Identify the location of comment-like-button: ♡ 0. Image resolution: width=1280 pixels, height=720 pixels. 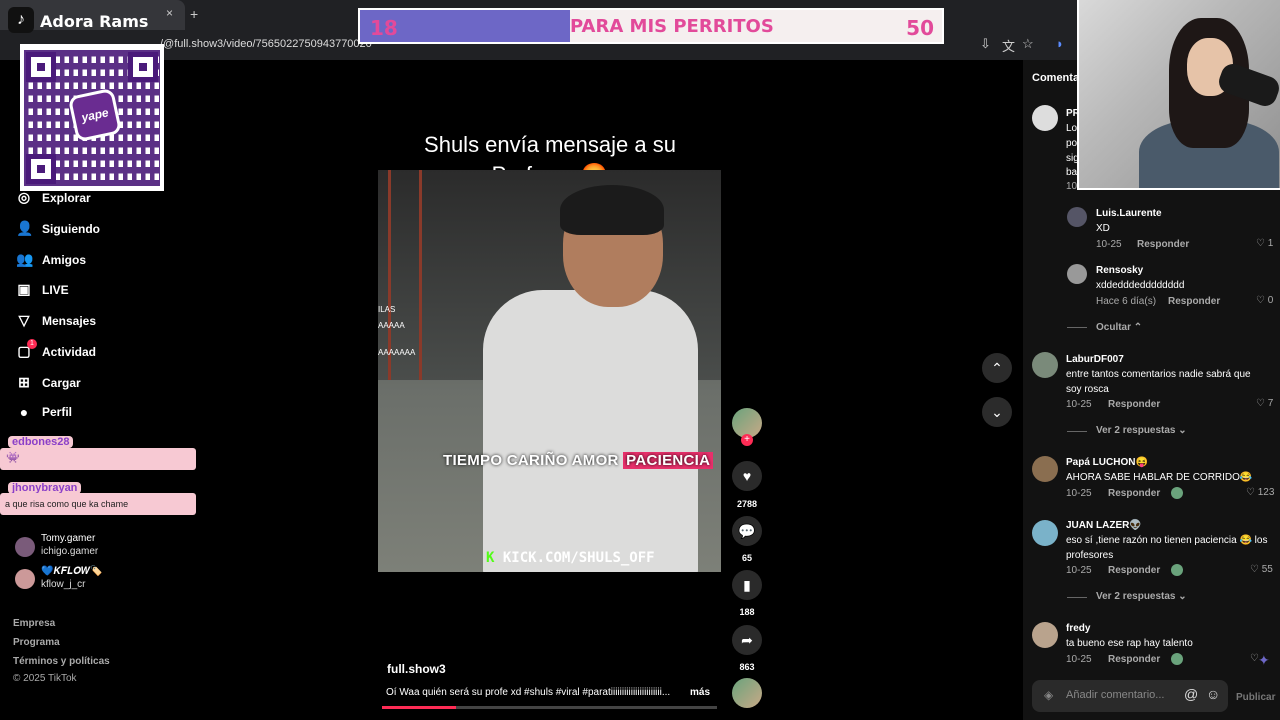
(1264, 300).